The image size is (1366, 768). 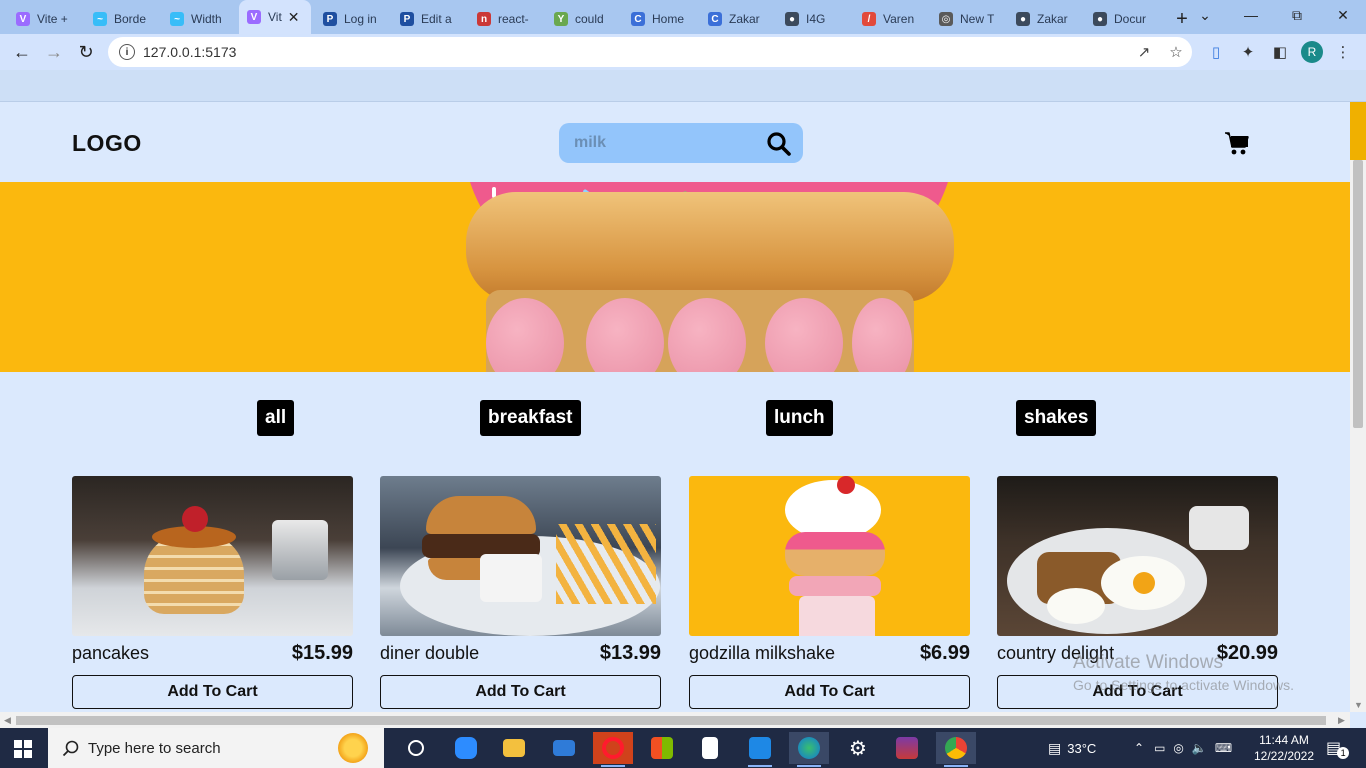 What do you see at coordinates (275, 17) in the screenshot?
I see `browser-tab: V Vit ✕` at bounding box center [275, 17].